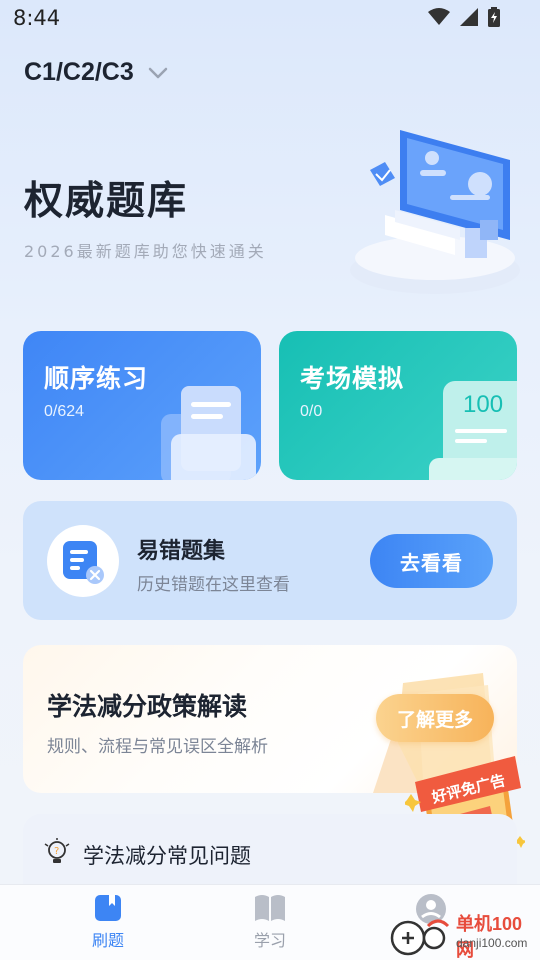  What do you see at coordinates (107, 940) in the screenshot?
I see `nav-tab-practice-label: 刷题` at bounding box center [107, 940].